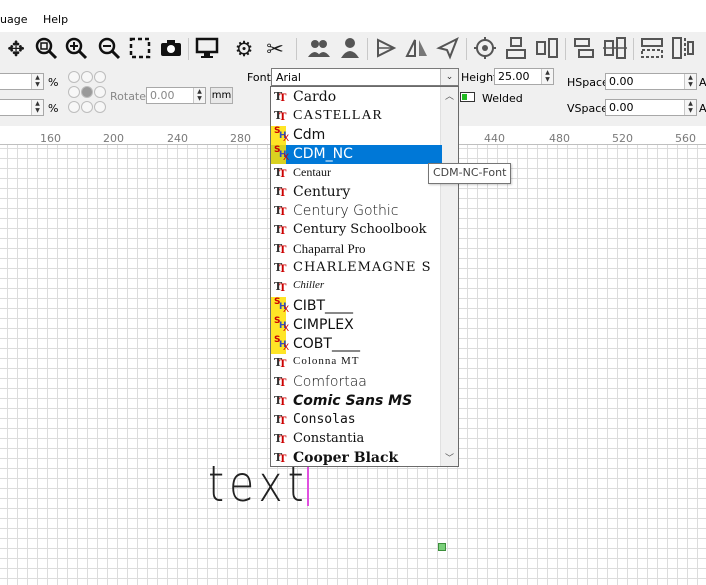  I want to click on font-option: S H X Cdm, so click(356, 135).